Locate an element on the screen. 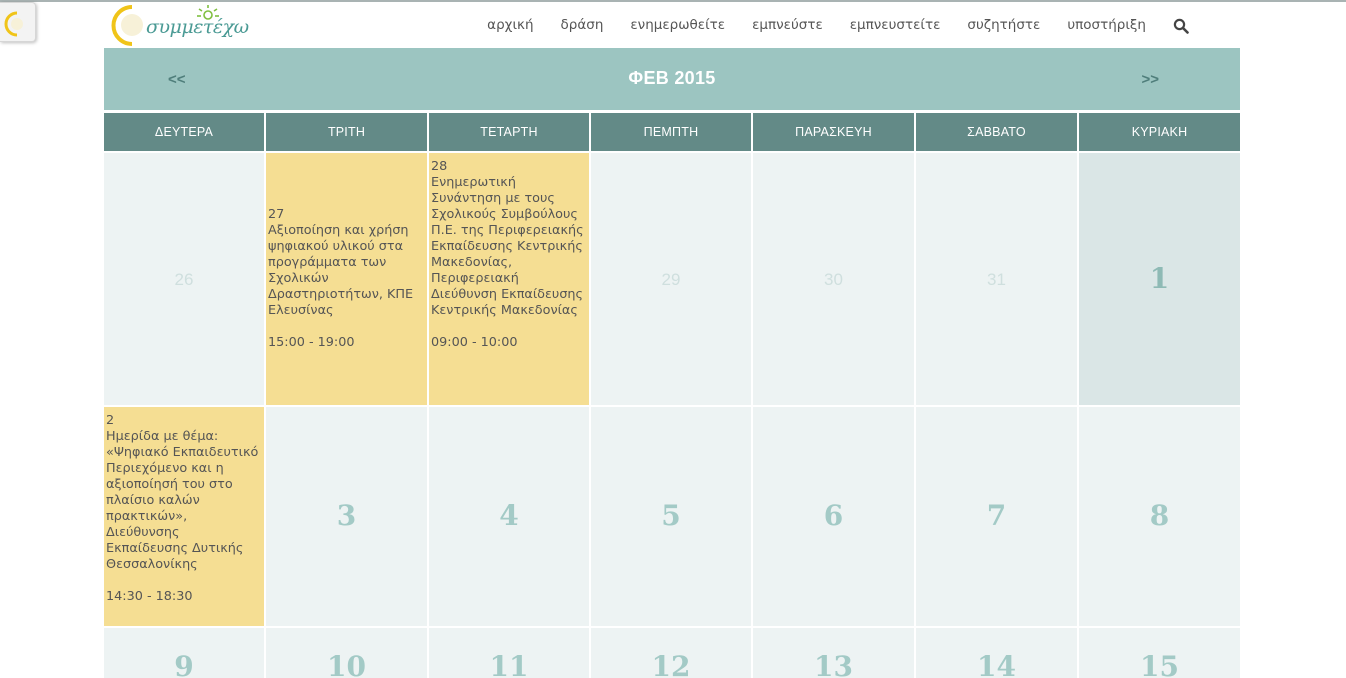 The height and width of the screenshot is (678, 1346). day-number: 1 is located at coordinates (1159, 278).